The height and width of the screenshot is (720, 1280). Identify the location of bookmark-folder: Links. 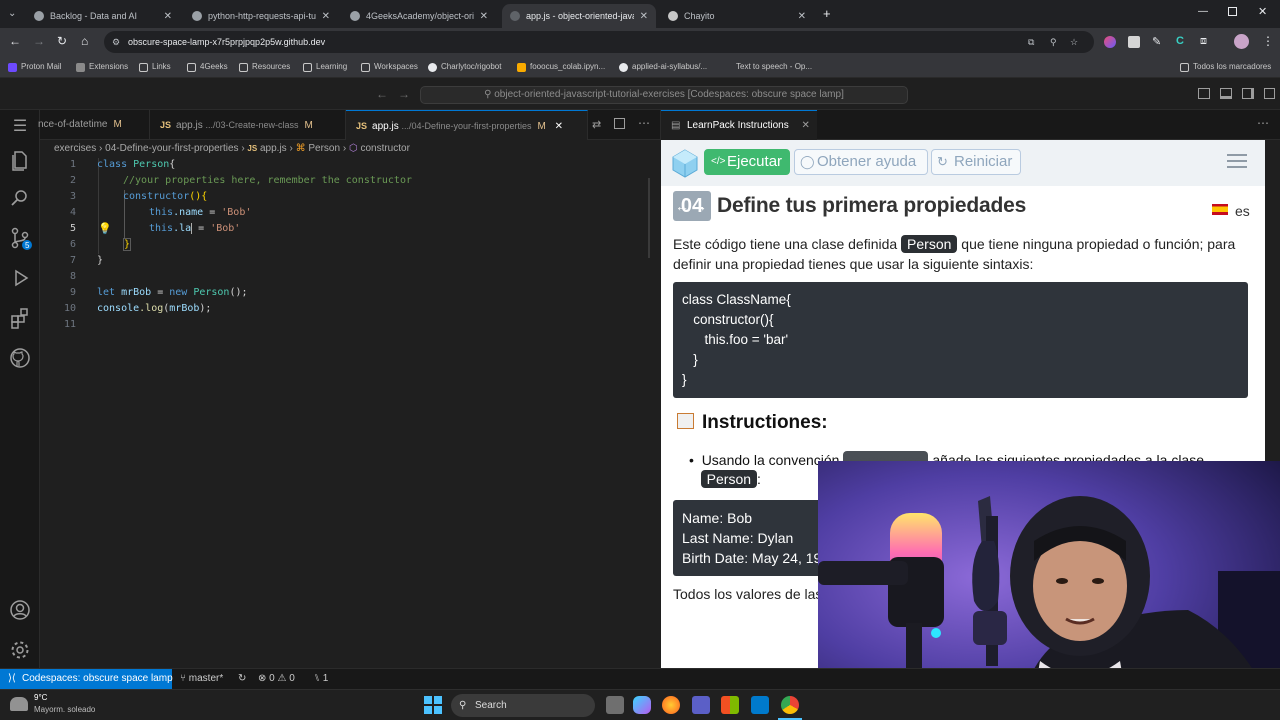
(155, 67).